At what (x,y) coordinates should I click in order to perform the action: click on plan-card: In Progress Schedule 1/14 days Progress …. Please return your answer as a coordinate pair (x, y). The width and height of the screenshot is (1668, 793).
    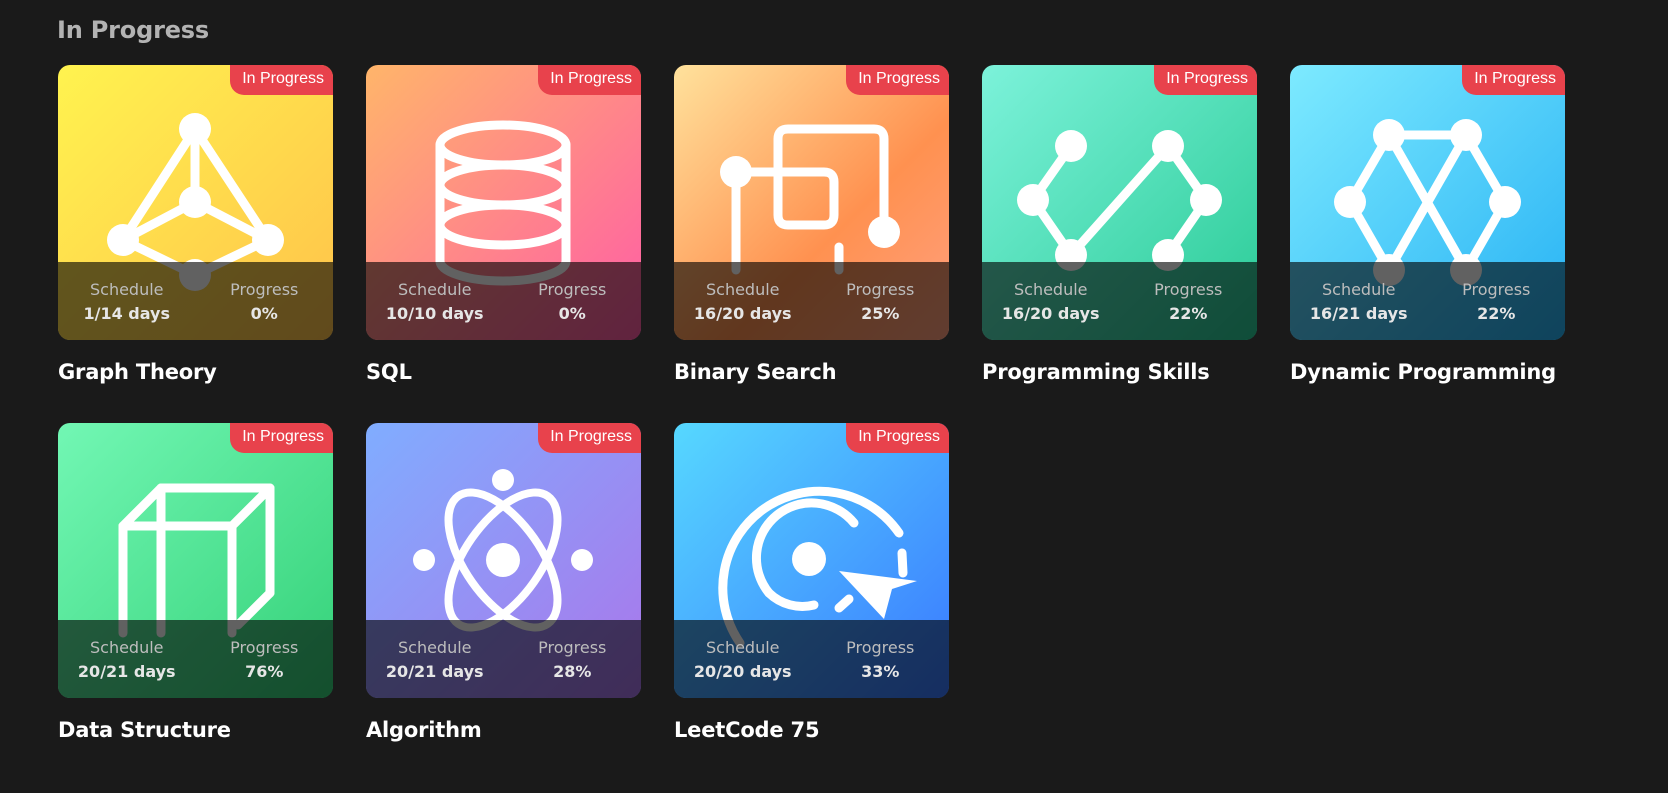
    Looking at the image, I should click on (195, 202).